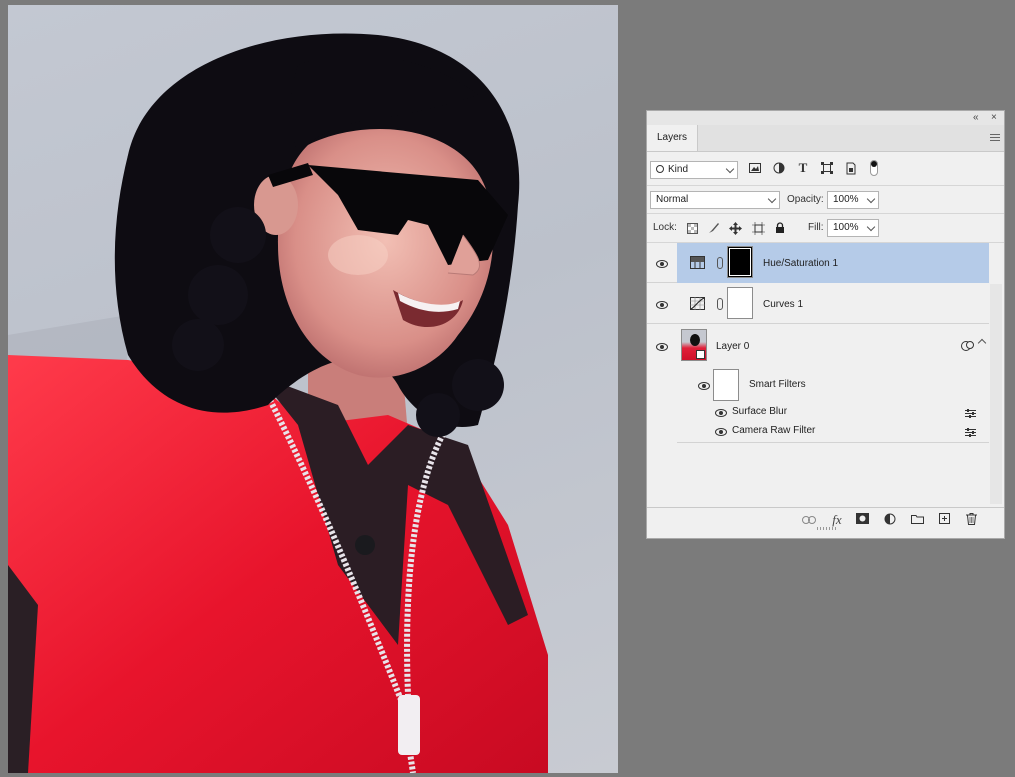 The width and height of the screenshot is (1015, 777). I want to click on smart-object-badge-icon, so click(700, 354).